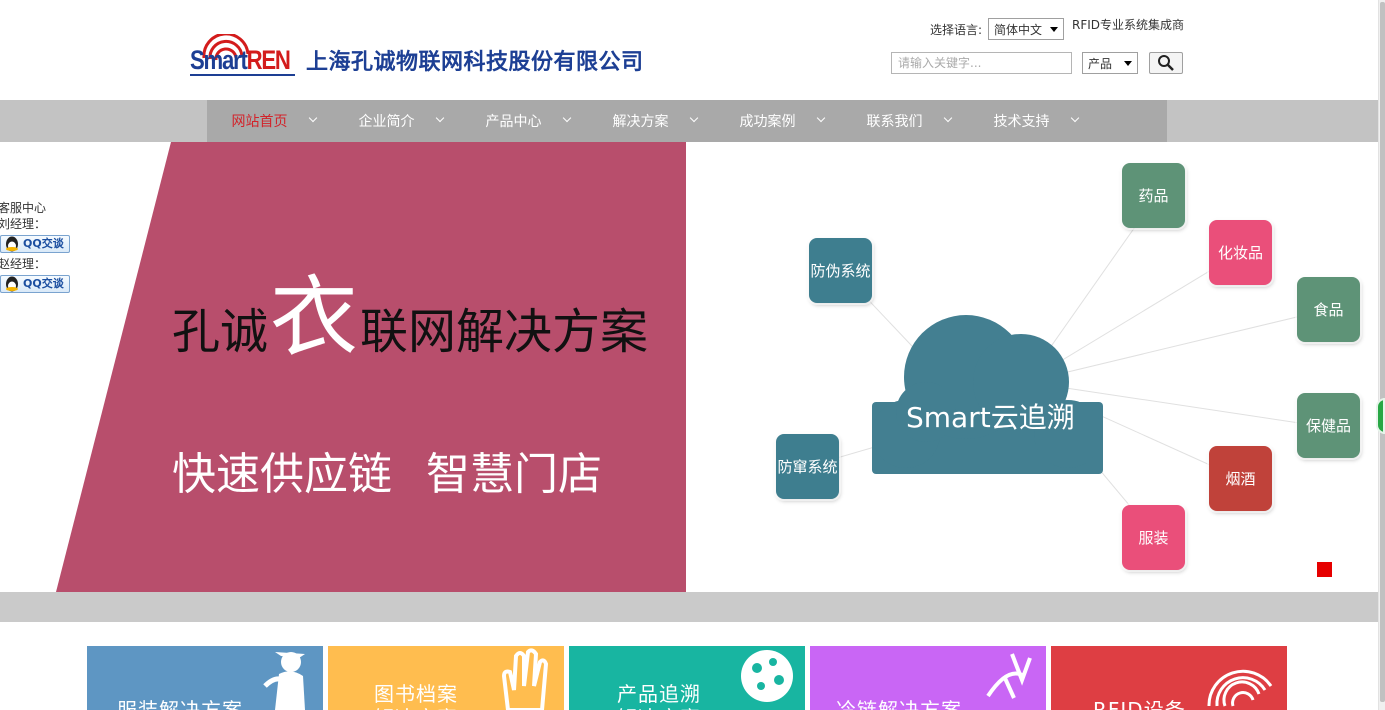 This screenshot has width=1385, height=710. What do you see at coordinates (220, 332) in the screenshot?
I see `banner-headline-pre: 孔诚` at bounding box center [220, 332].